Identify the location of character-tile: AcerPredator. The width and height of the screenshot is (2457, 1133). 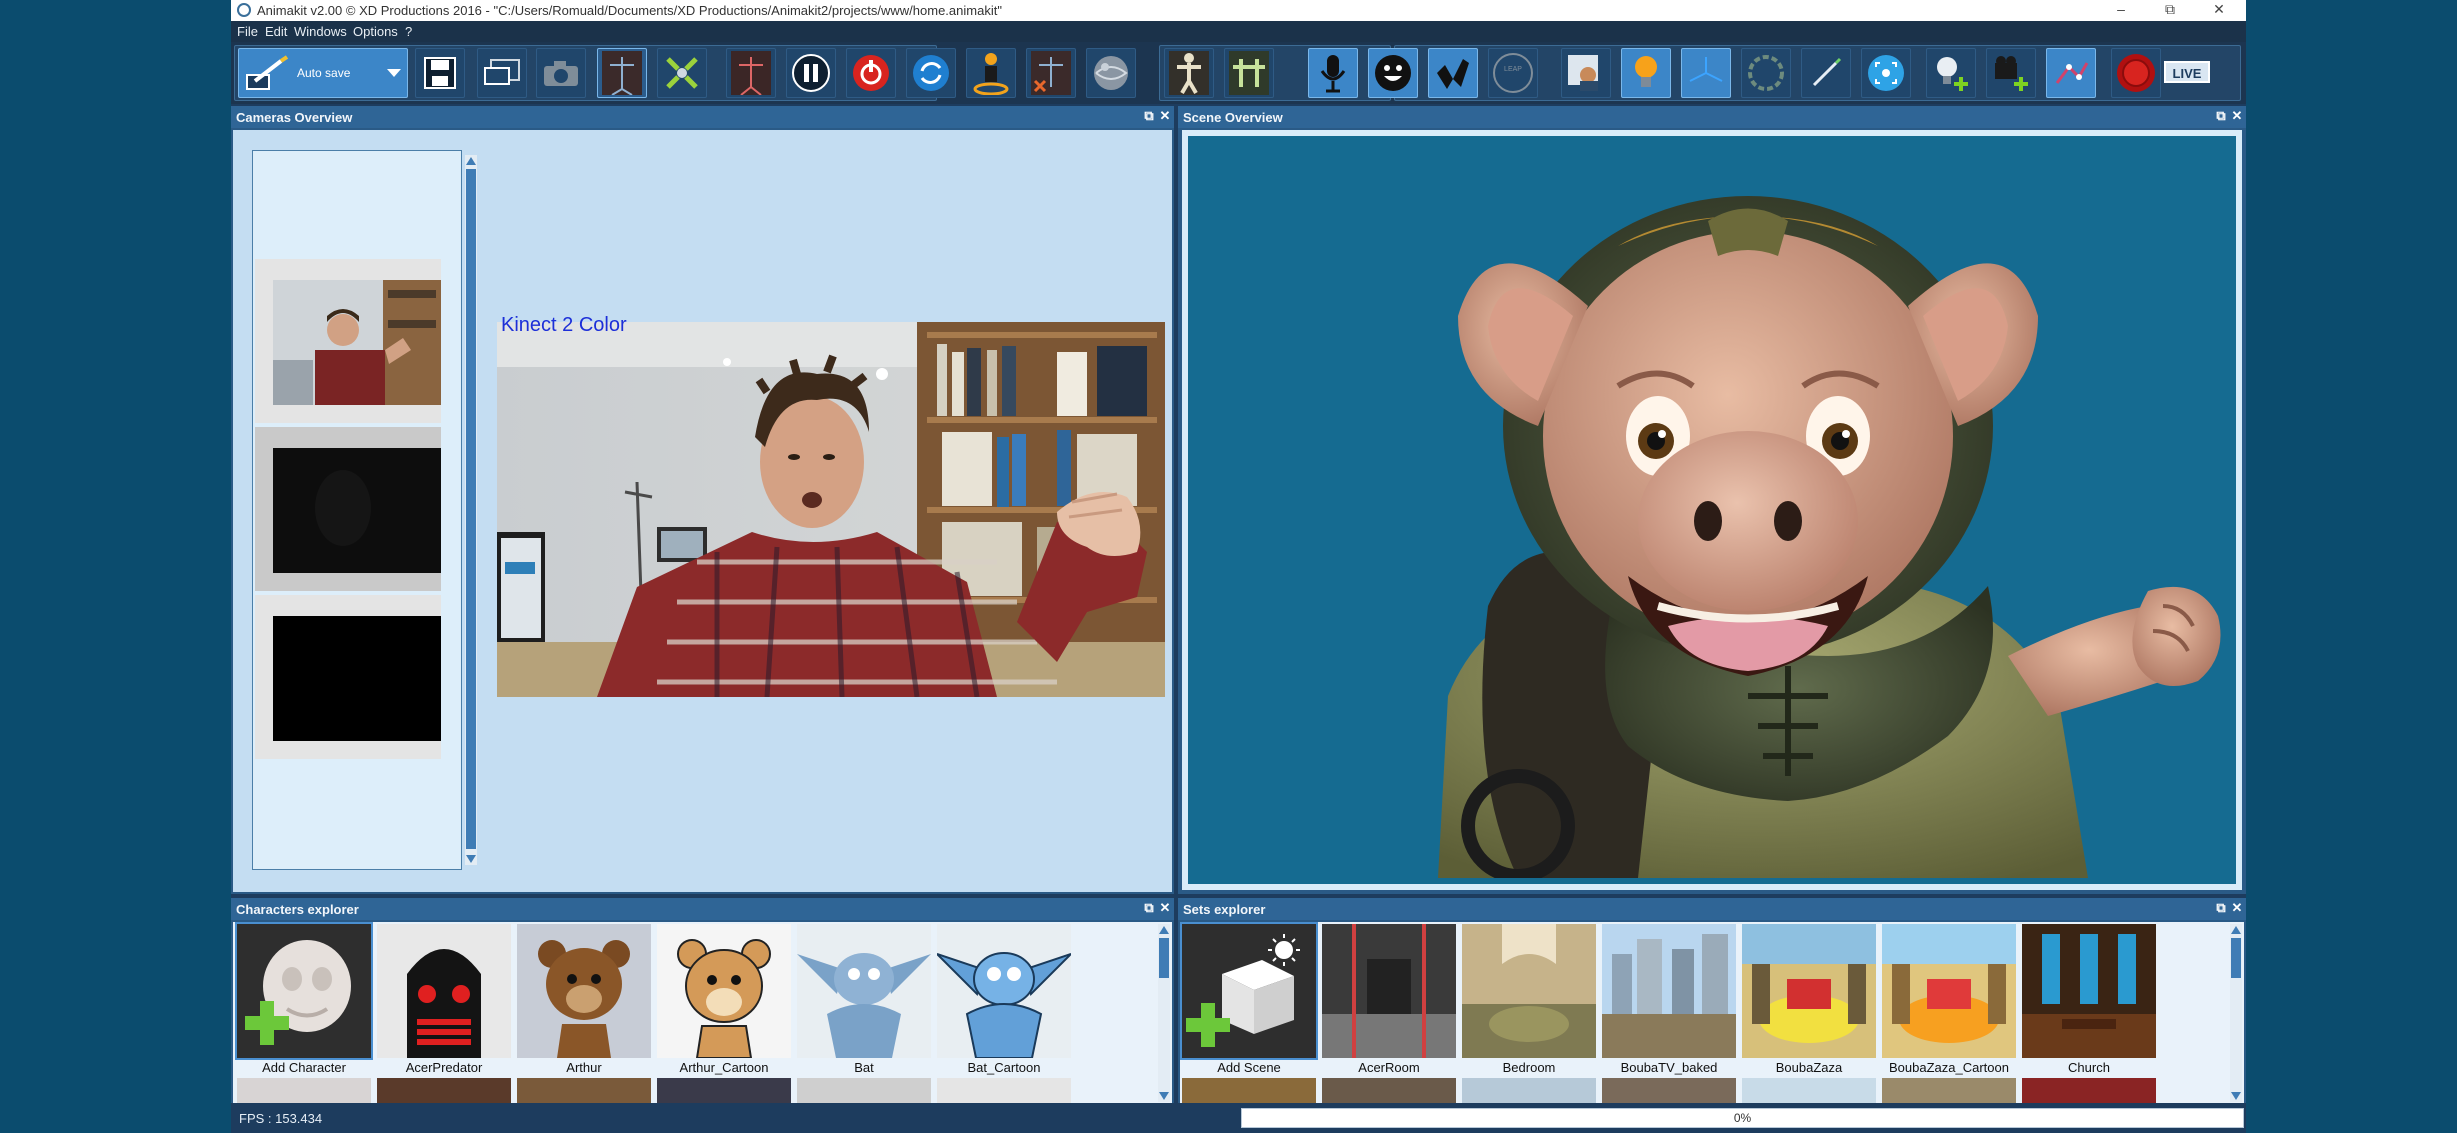
(444, 999).